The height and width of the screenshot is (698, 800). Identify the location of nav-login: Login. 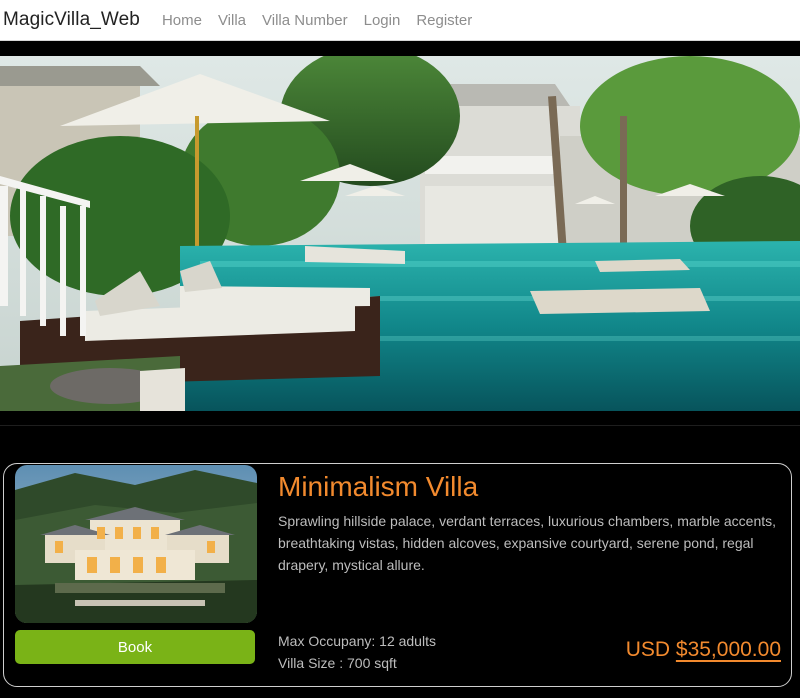
(382, 20).